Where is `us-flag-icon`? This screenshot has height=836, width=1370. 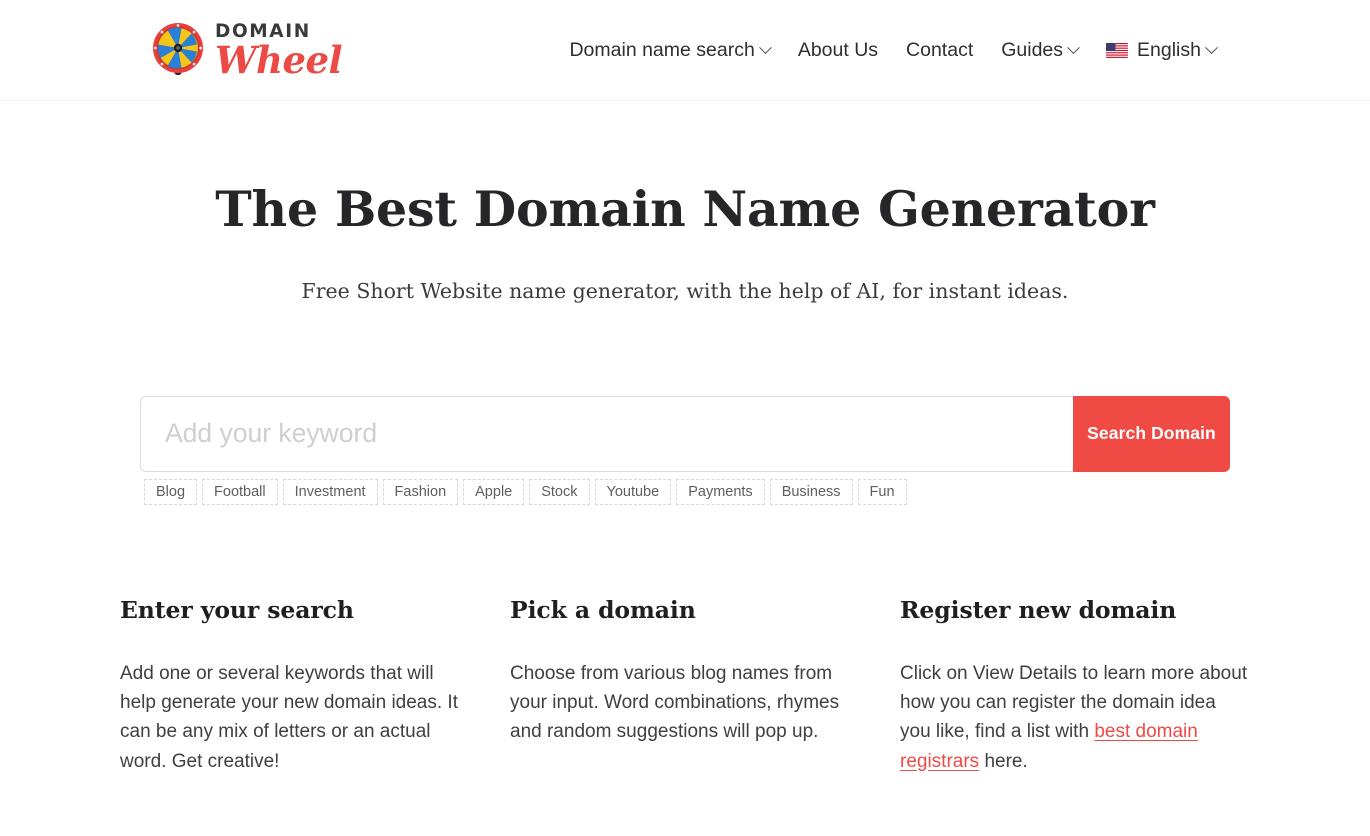
us-flag-icon is located at coordinates (1117, 50).